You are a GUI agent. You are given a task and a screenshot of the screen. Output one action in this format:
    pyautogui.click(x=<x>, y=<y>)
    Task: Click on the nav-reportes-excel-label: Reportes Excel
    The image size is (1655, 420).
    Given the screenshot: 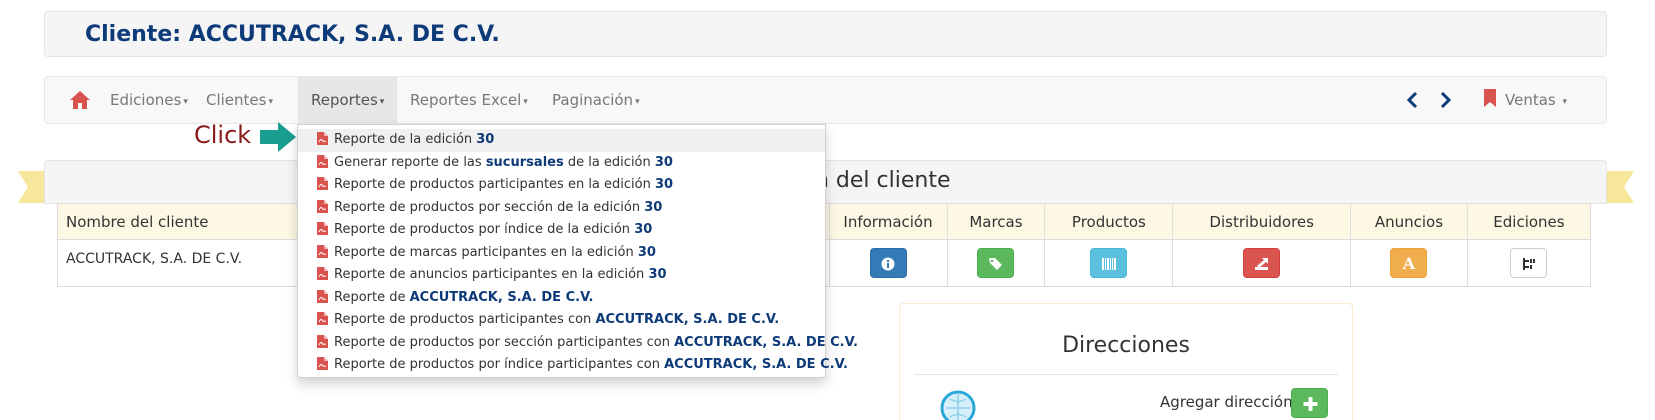 What is the action you would take?
    pyautogui.click(x=466, y=100)
    